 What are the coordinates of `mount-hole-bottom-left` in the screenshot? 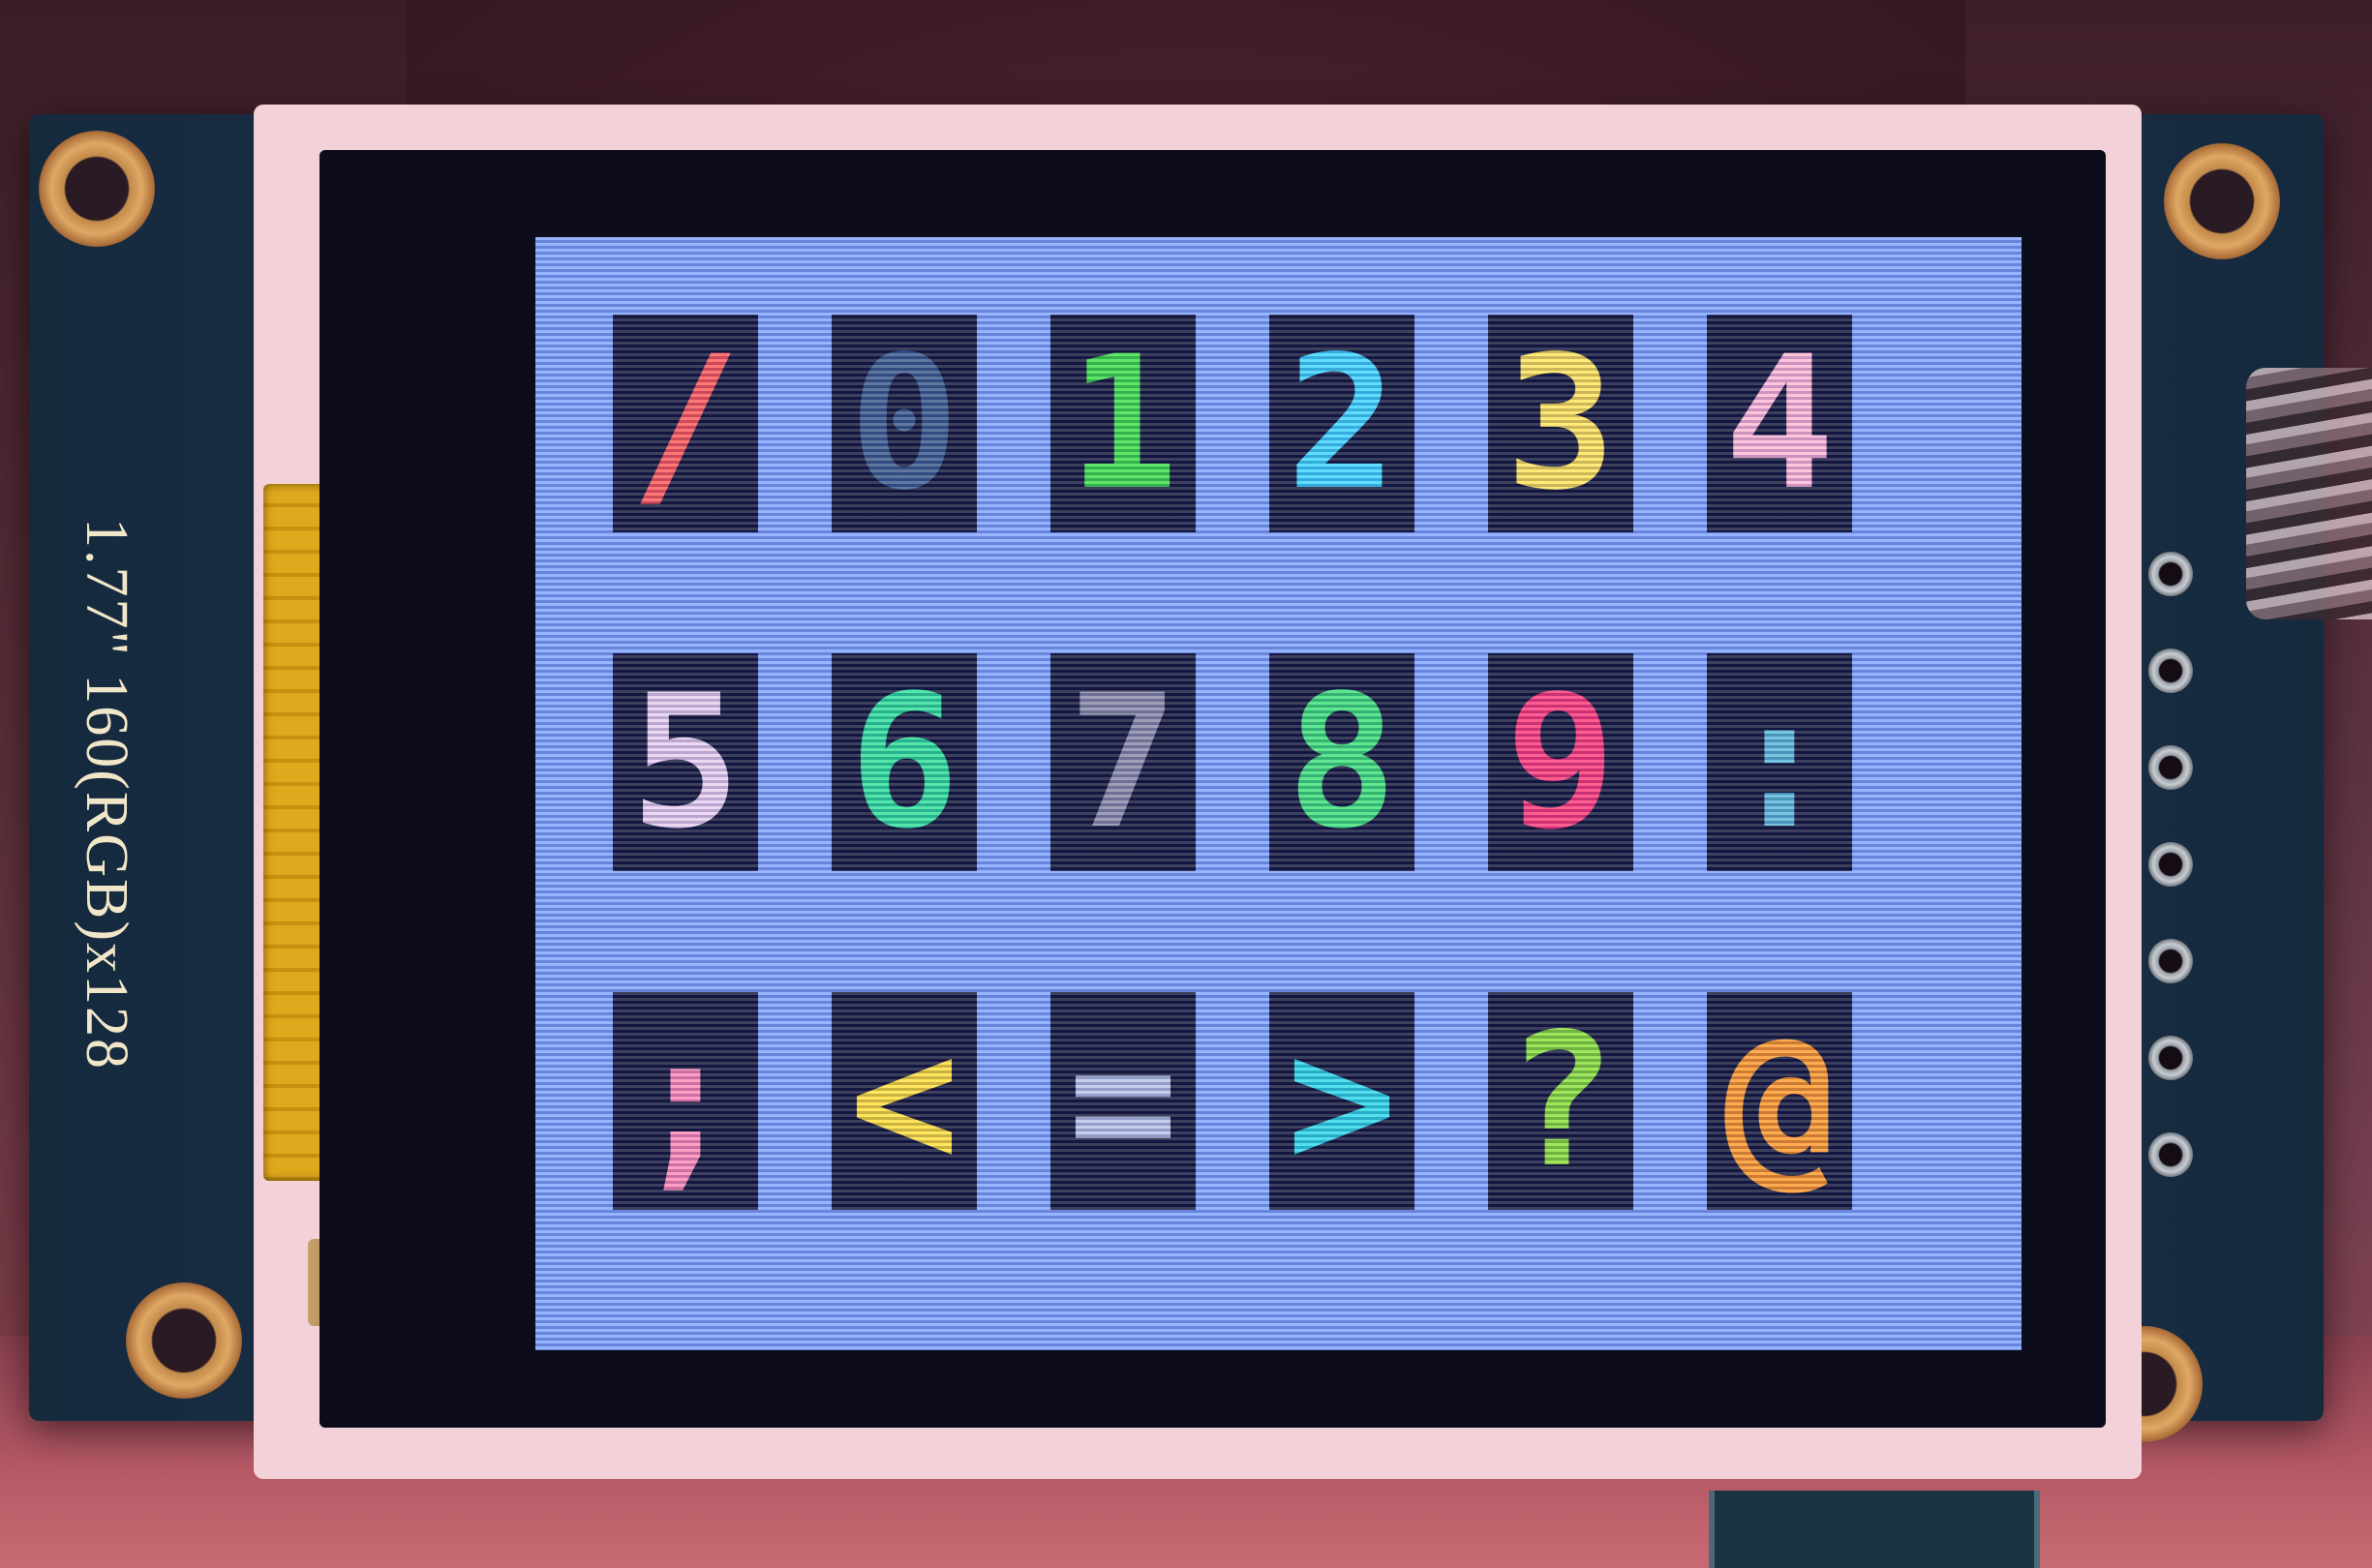 It's located at (184, 1340).